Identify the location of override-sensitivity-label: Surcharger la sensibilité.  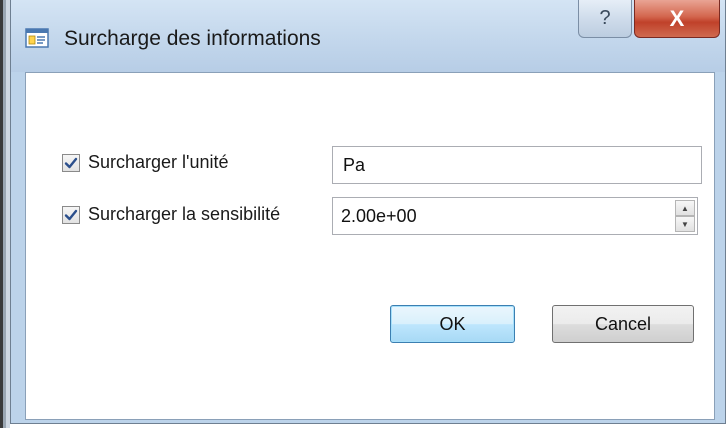
(184, 214).